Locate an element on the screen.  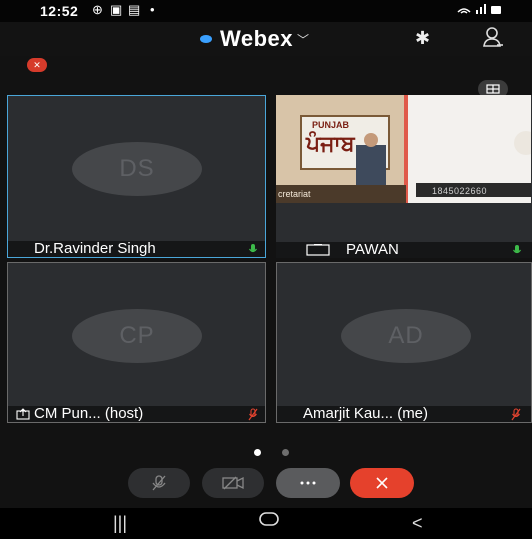
participant-tile: CP CM Pun... (host) is located at coordinates (136, 342).